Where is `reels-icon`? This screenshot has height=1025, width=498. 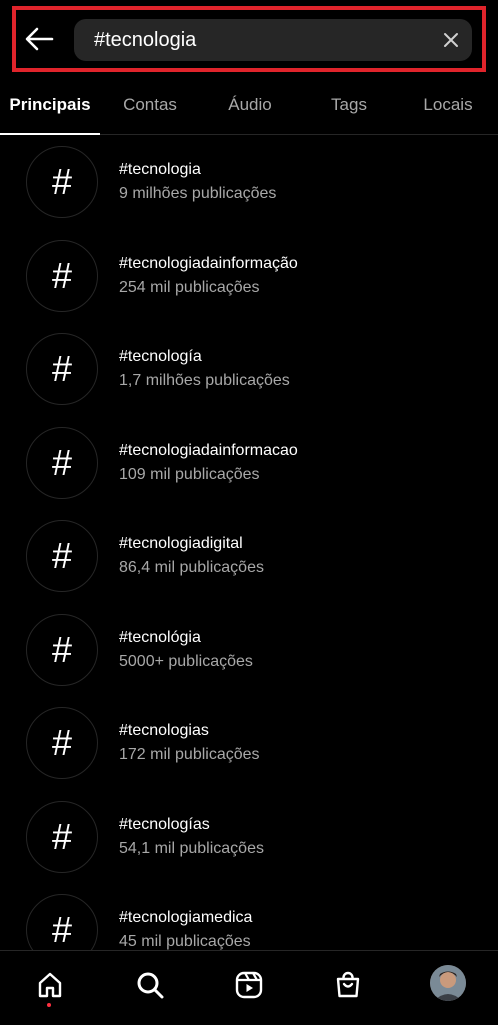
reels-icon is located at coordinates (249, 985).